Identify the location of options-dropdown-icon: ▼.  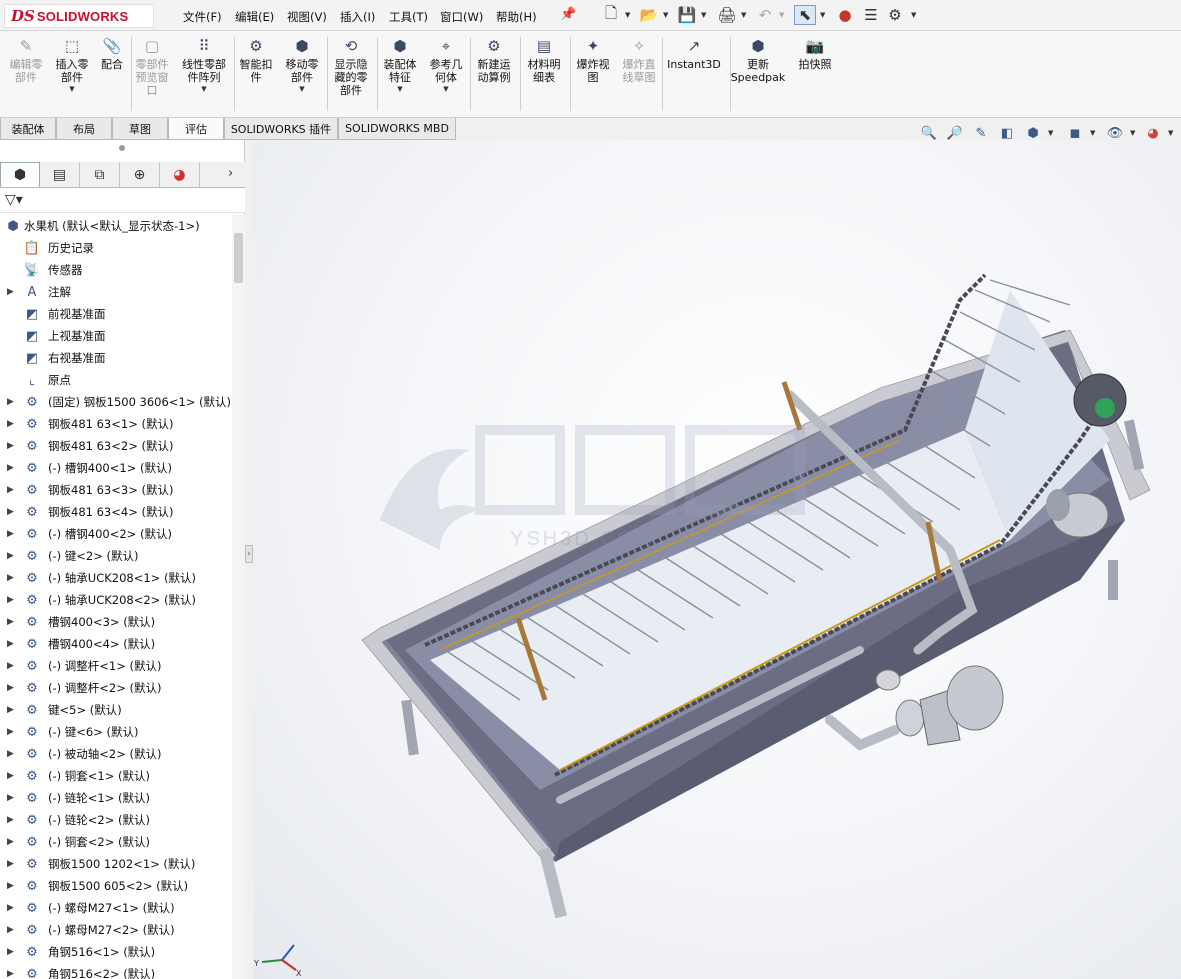
(913, 15).